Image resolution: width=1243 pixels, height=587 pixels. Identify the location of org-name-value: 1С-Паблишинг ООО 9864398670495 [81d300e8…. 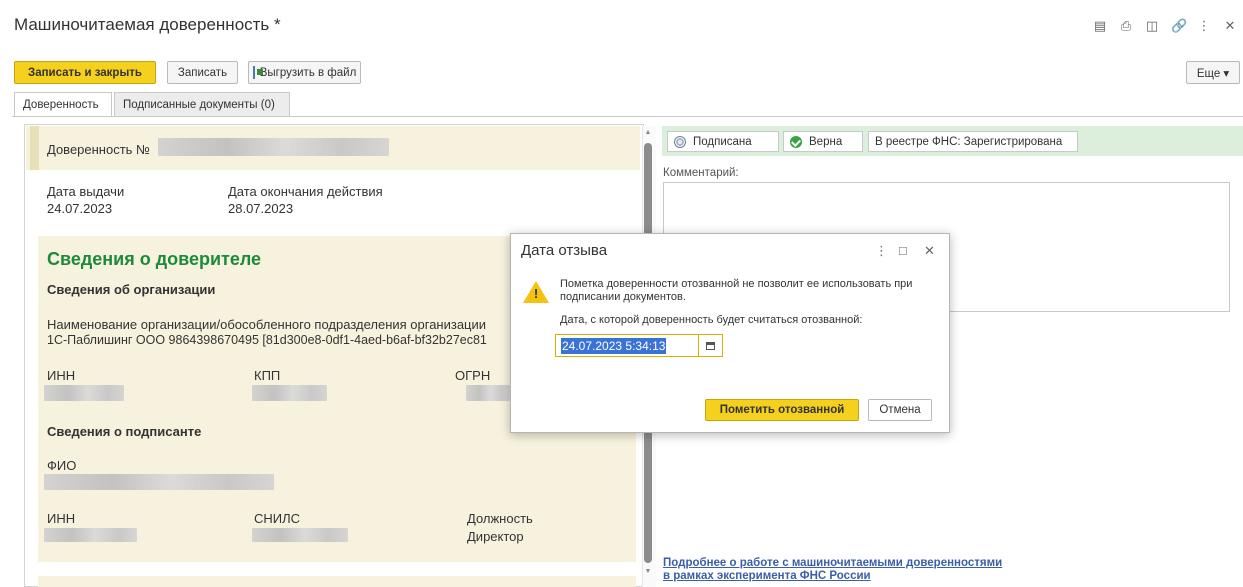
(267, 340).